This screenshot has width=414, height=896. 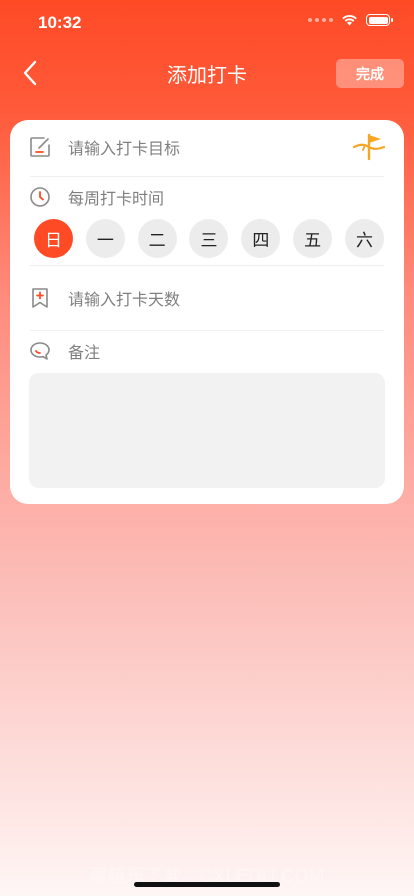 What do you see at coordinates (207, 197) in the screenshot?
I see `weekly-row: 每周打卡时间` at bounding box center [207, 197].